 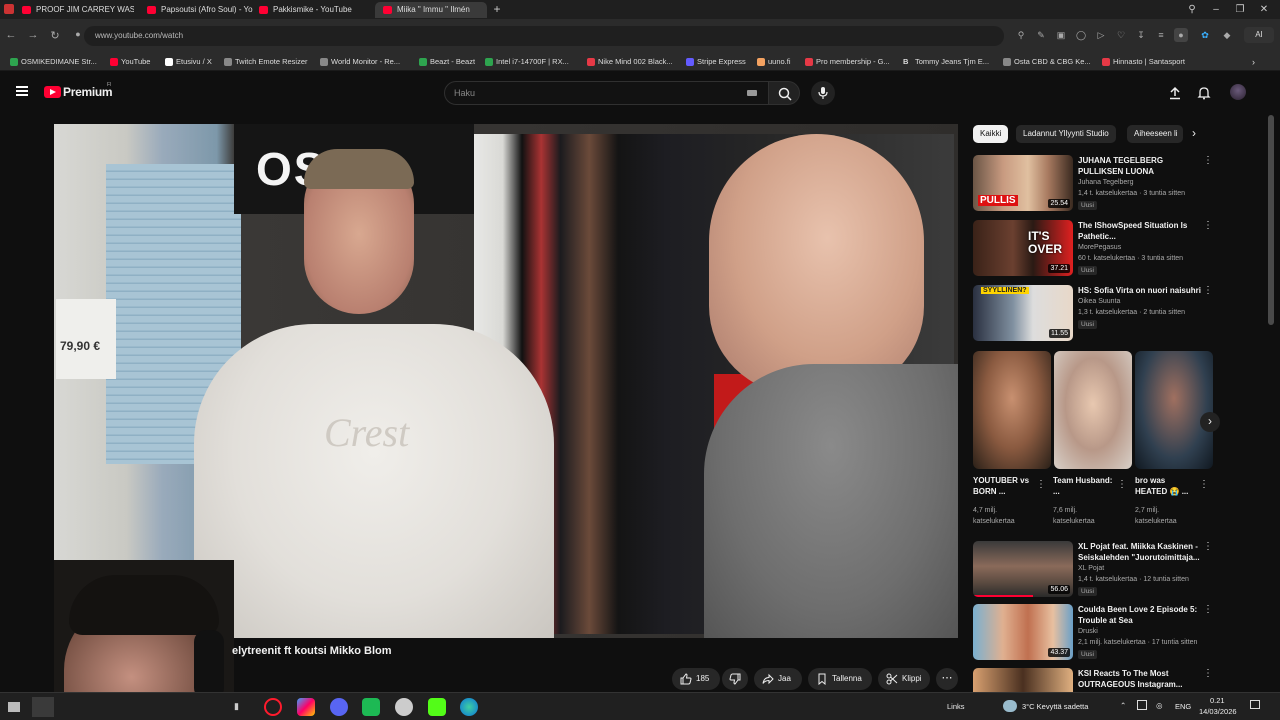 I want to click on chip-all: Kaikki, so click(x=991, y=134).